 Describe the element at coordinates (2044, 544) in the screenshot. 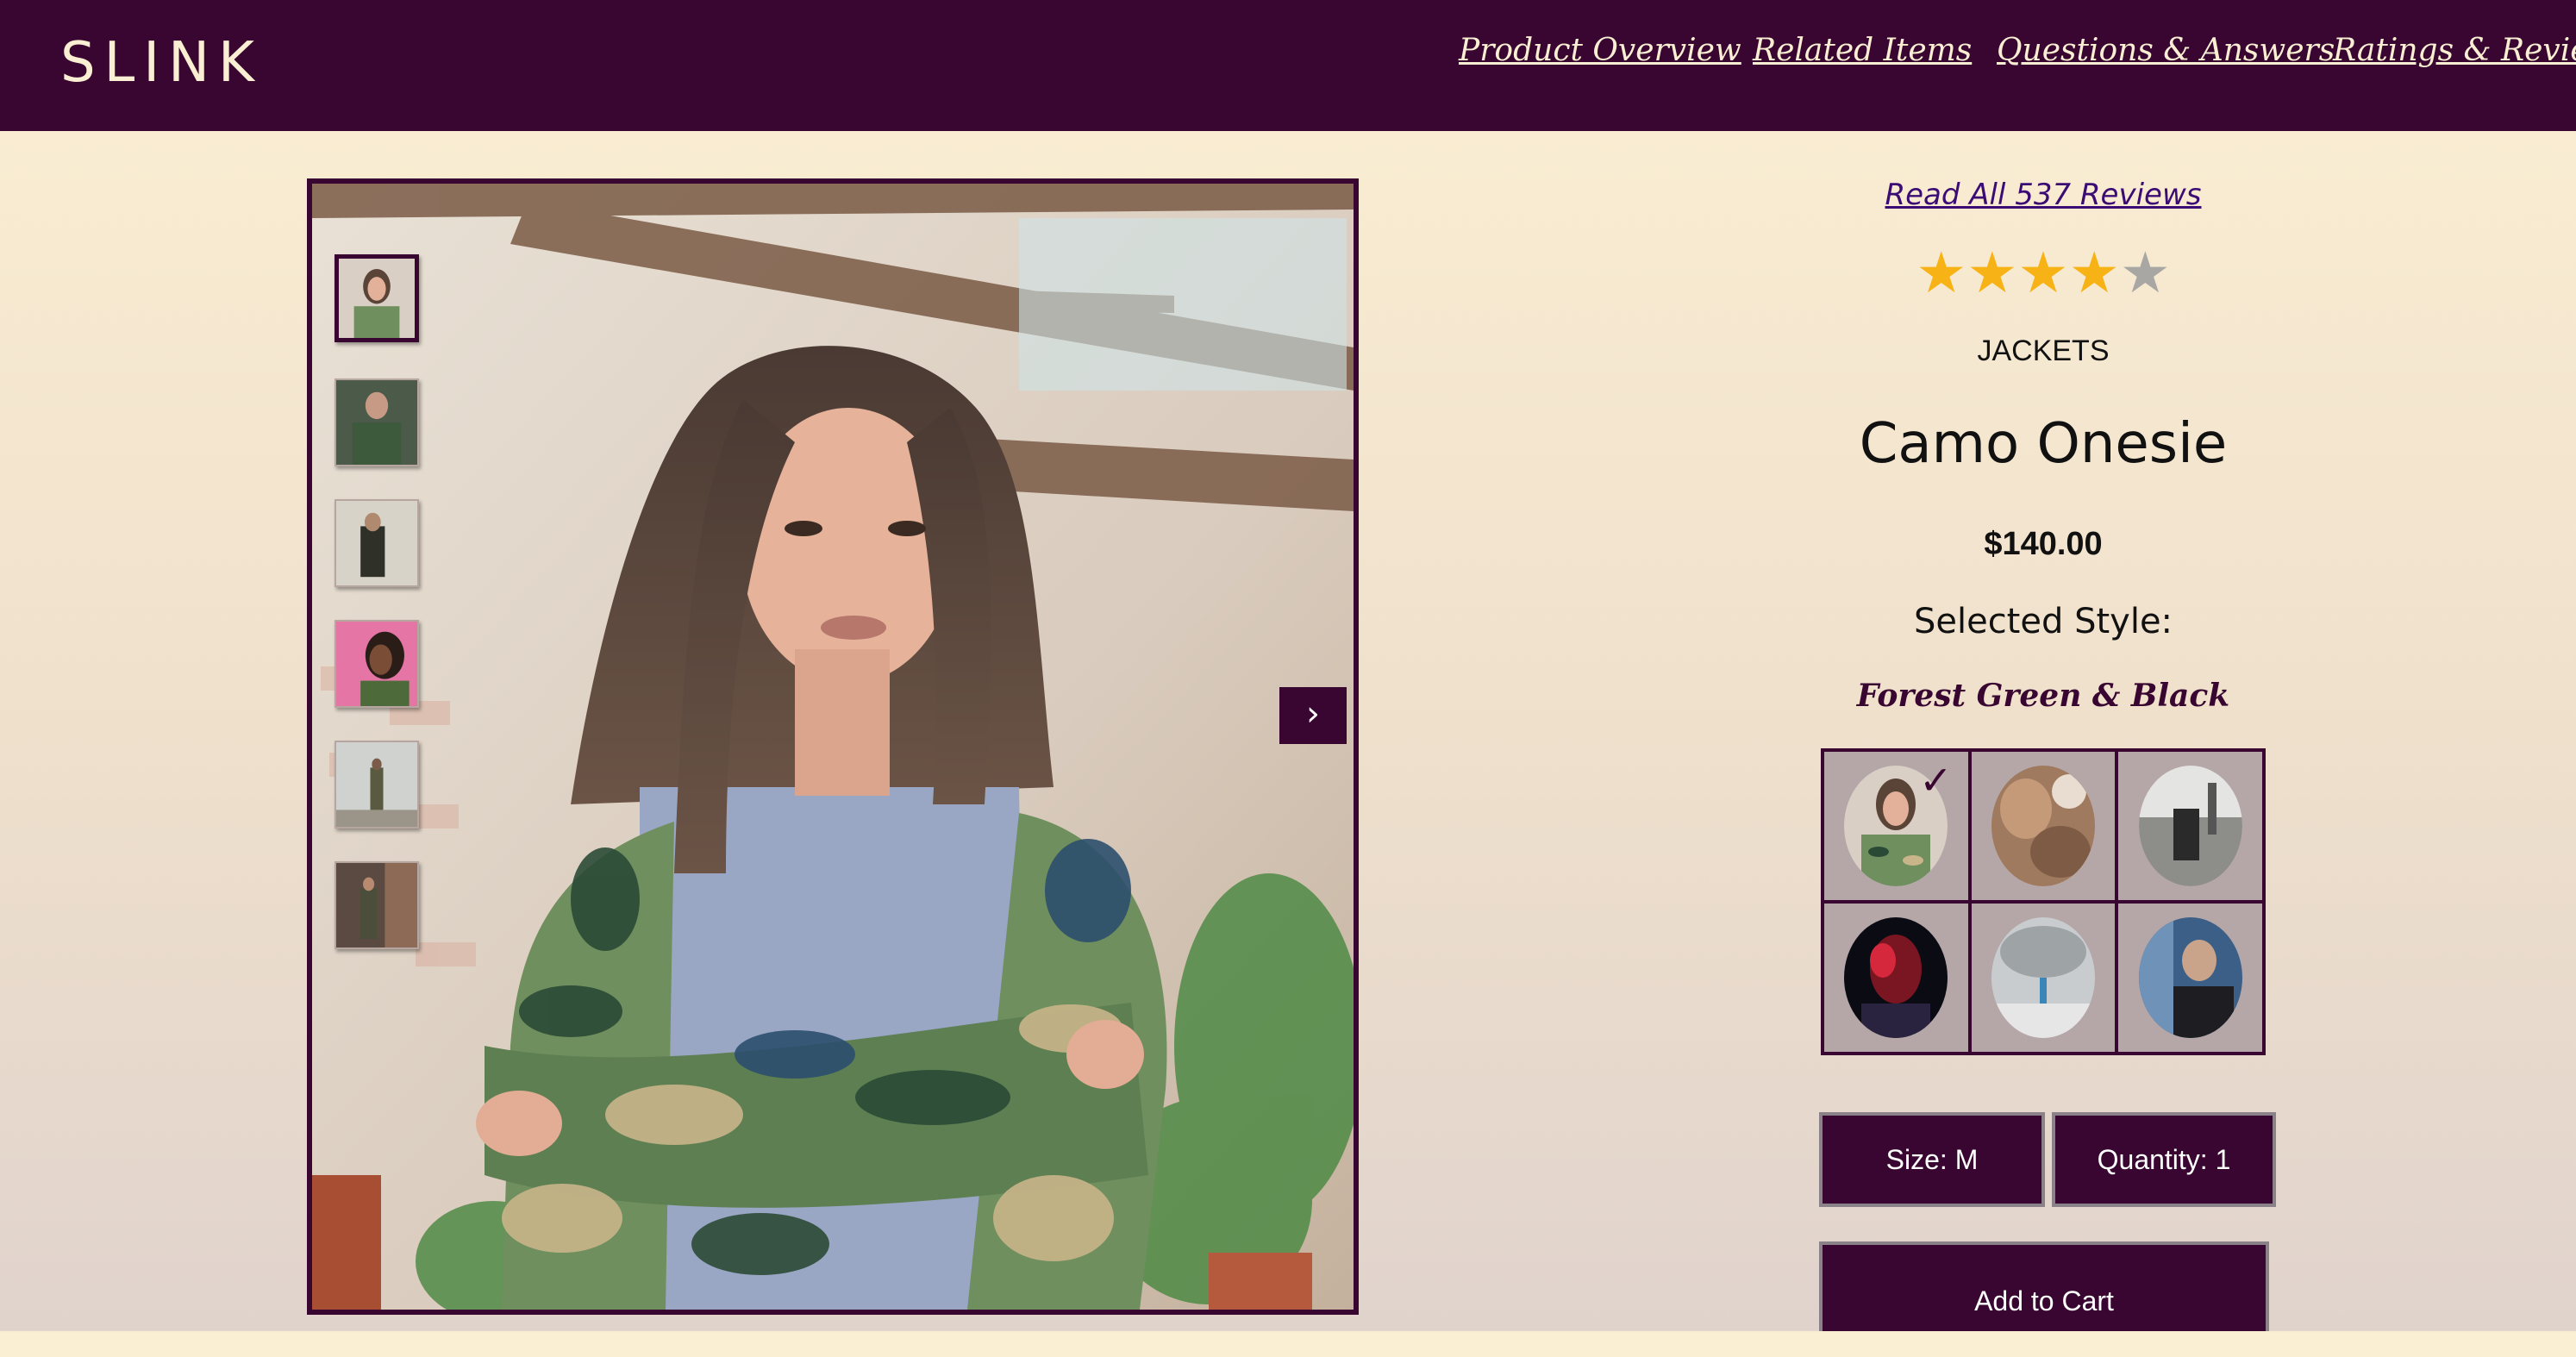

I see `product-price: $140.00` at that location.